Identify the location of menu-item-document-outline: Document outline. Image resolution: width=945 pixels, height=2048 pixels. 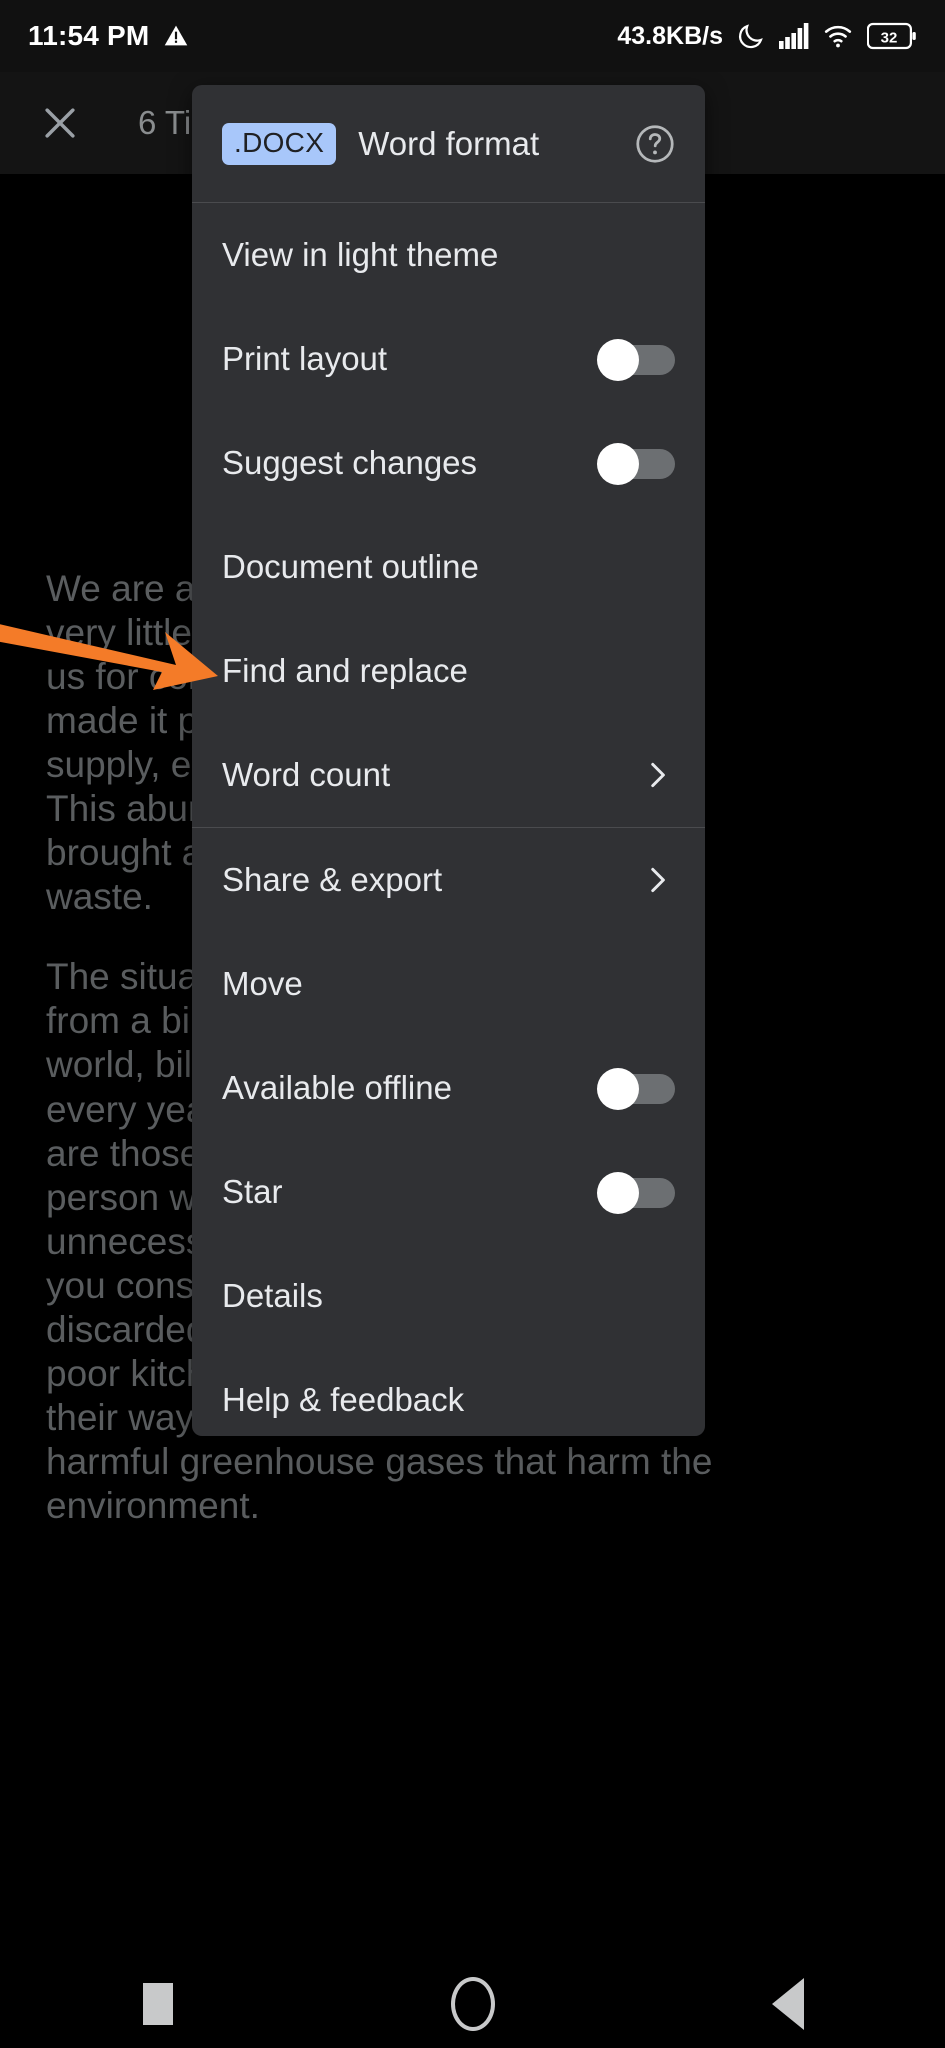
(448, 567).